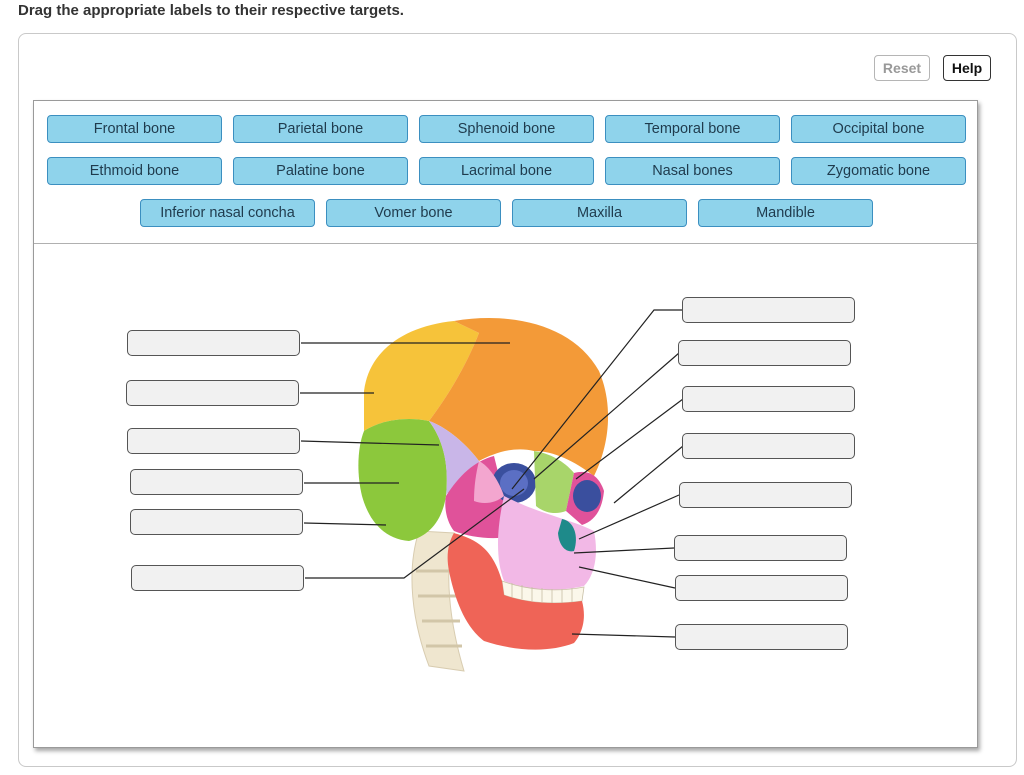  What do you see at coordinates (967, 68) in the screenshot?
I see `help-button: Help` at bounding box center [967, 68].